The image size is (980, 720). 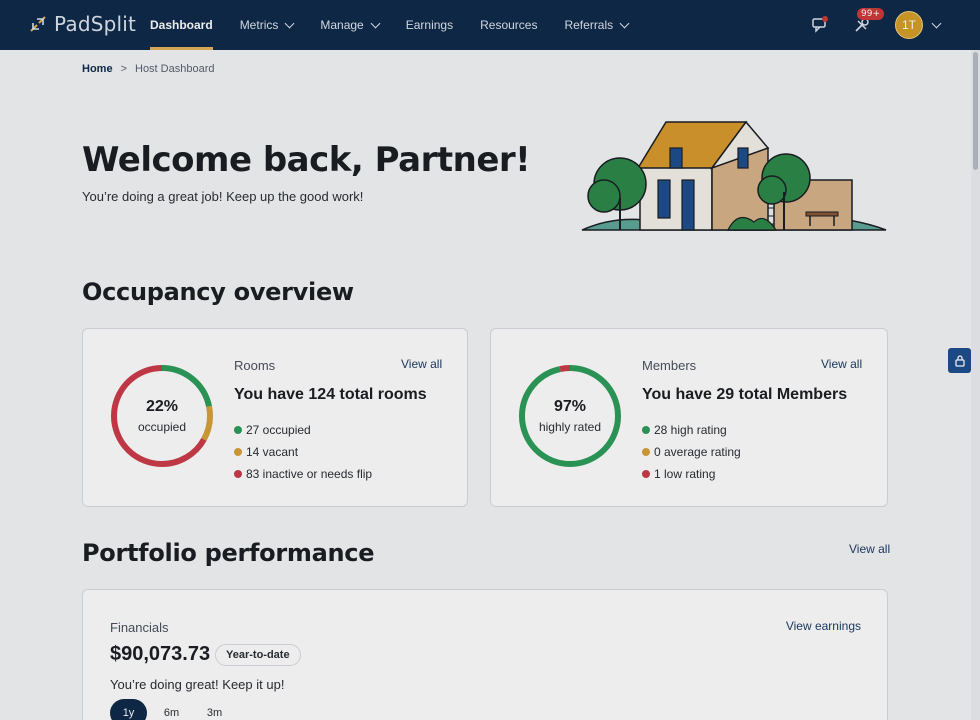 I want to click on lock-button, so click(x=959, y=360).